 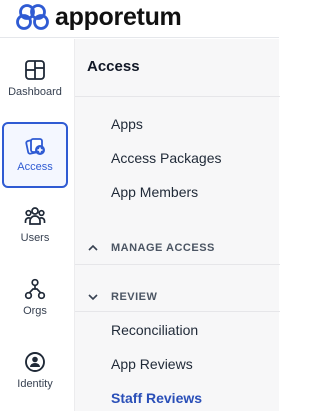 What do you see at coordinates (127, 124) in the screenshot?
I see `nav-link-apps: Apps` at bounding box center [127, 124].